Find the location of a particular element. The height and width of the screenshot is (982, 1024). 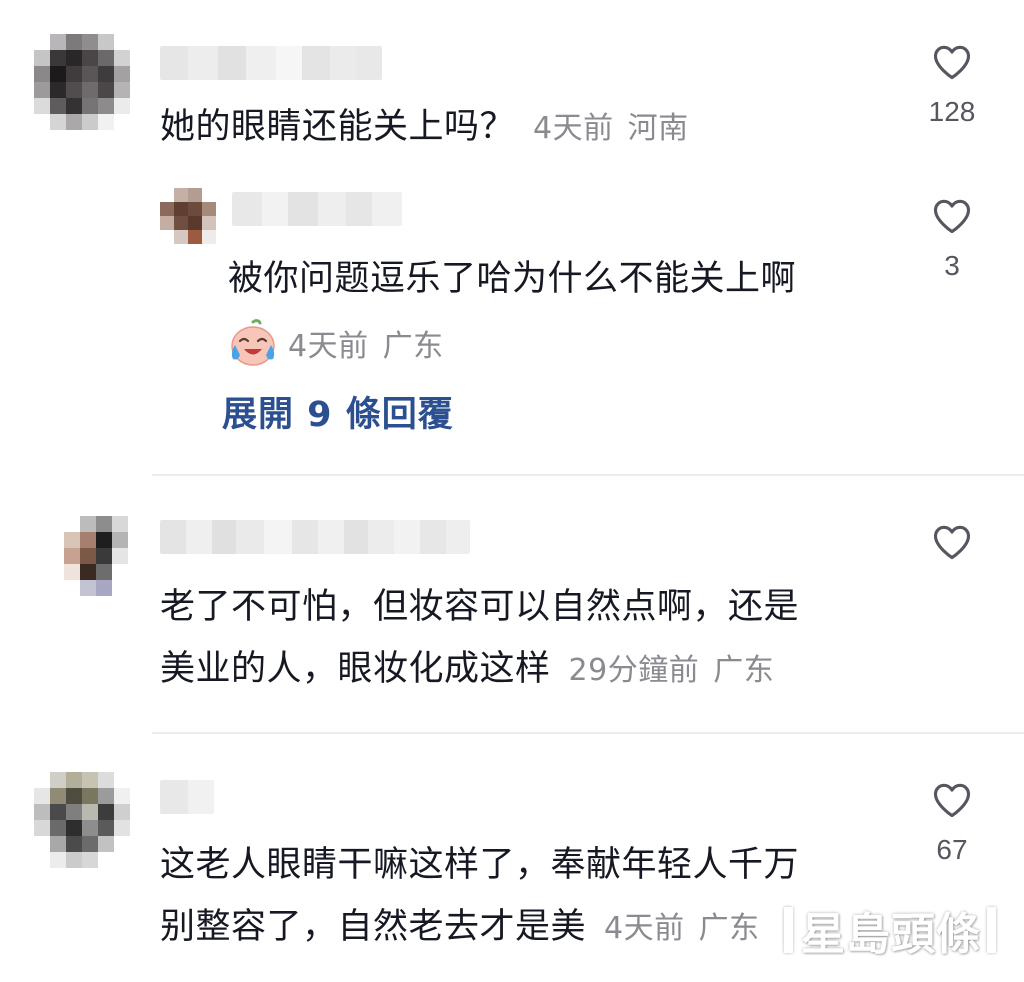

watermark-logo: 星島頭條 is located at coordinates (890, 930).